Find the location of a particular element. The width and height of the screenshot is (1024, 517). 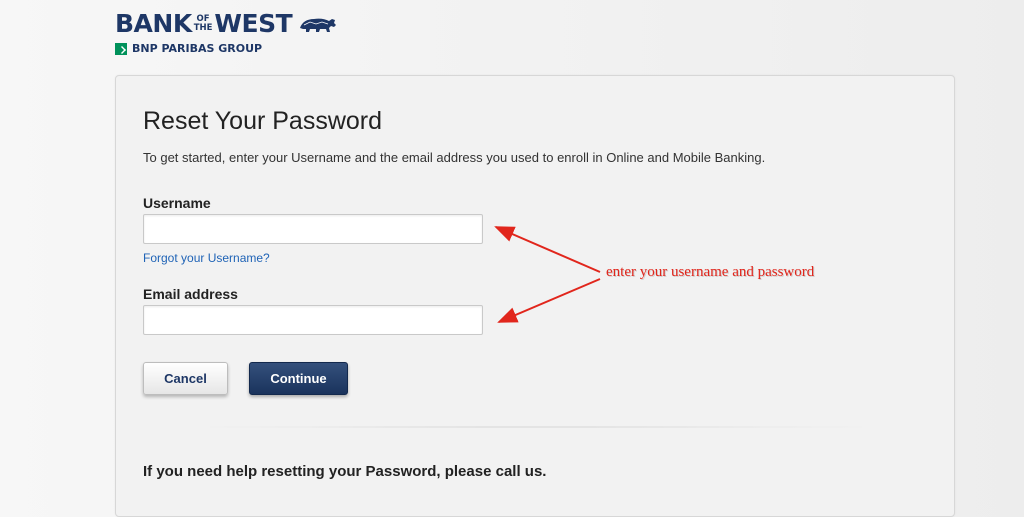

annotation-arrows is located at coordinates (547, 274).